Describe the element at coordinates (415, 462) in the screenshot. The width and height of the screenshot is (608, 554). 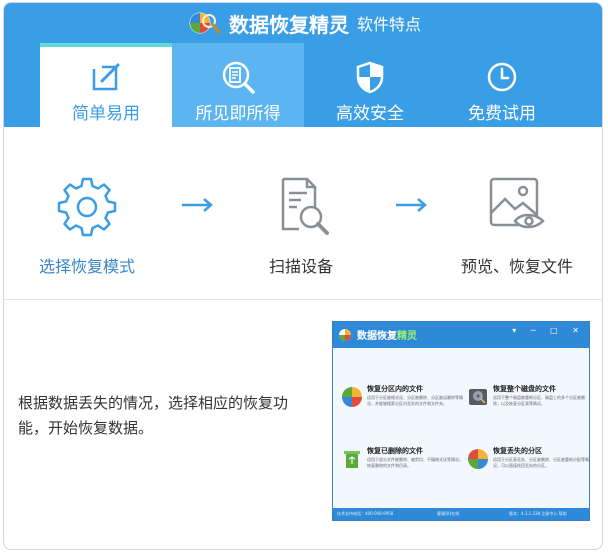
I see `option-desc: 适用于部分文件被删除、被剪切、不慎格式化等情况，恢复删除的文件和目录。` at that location.